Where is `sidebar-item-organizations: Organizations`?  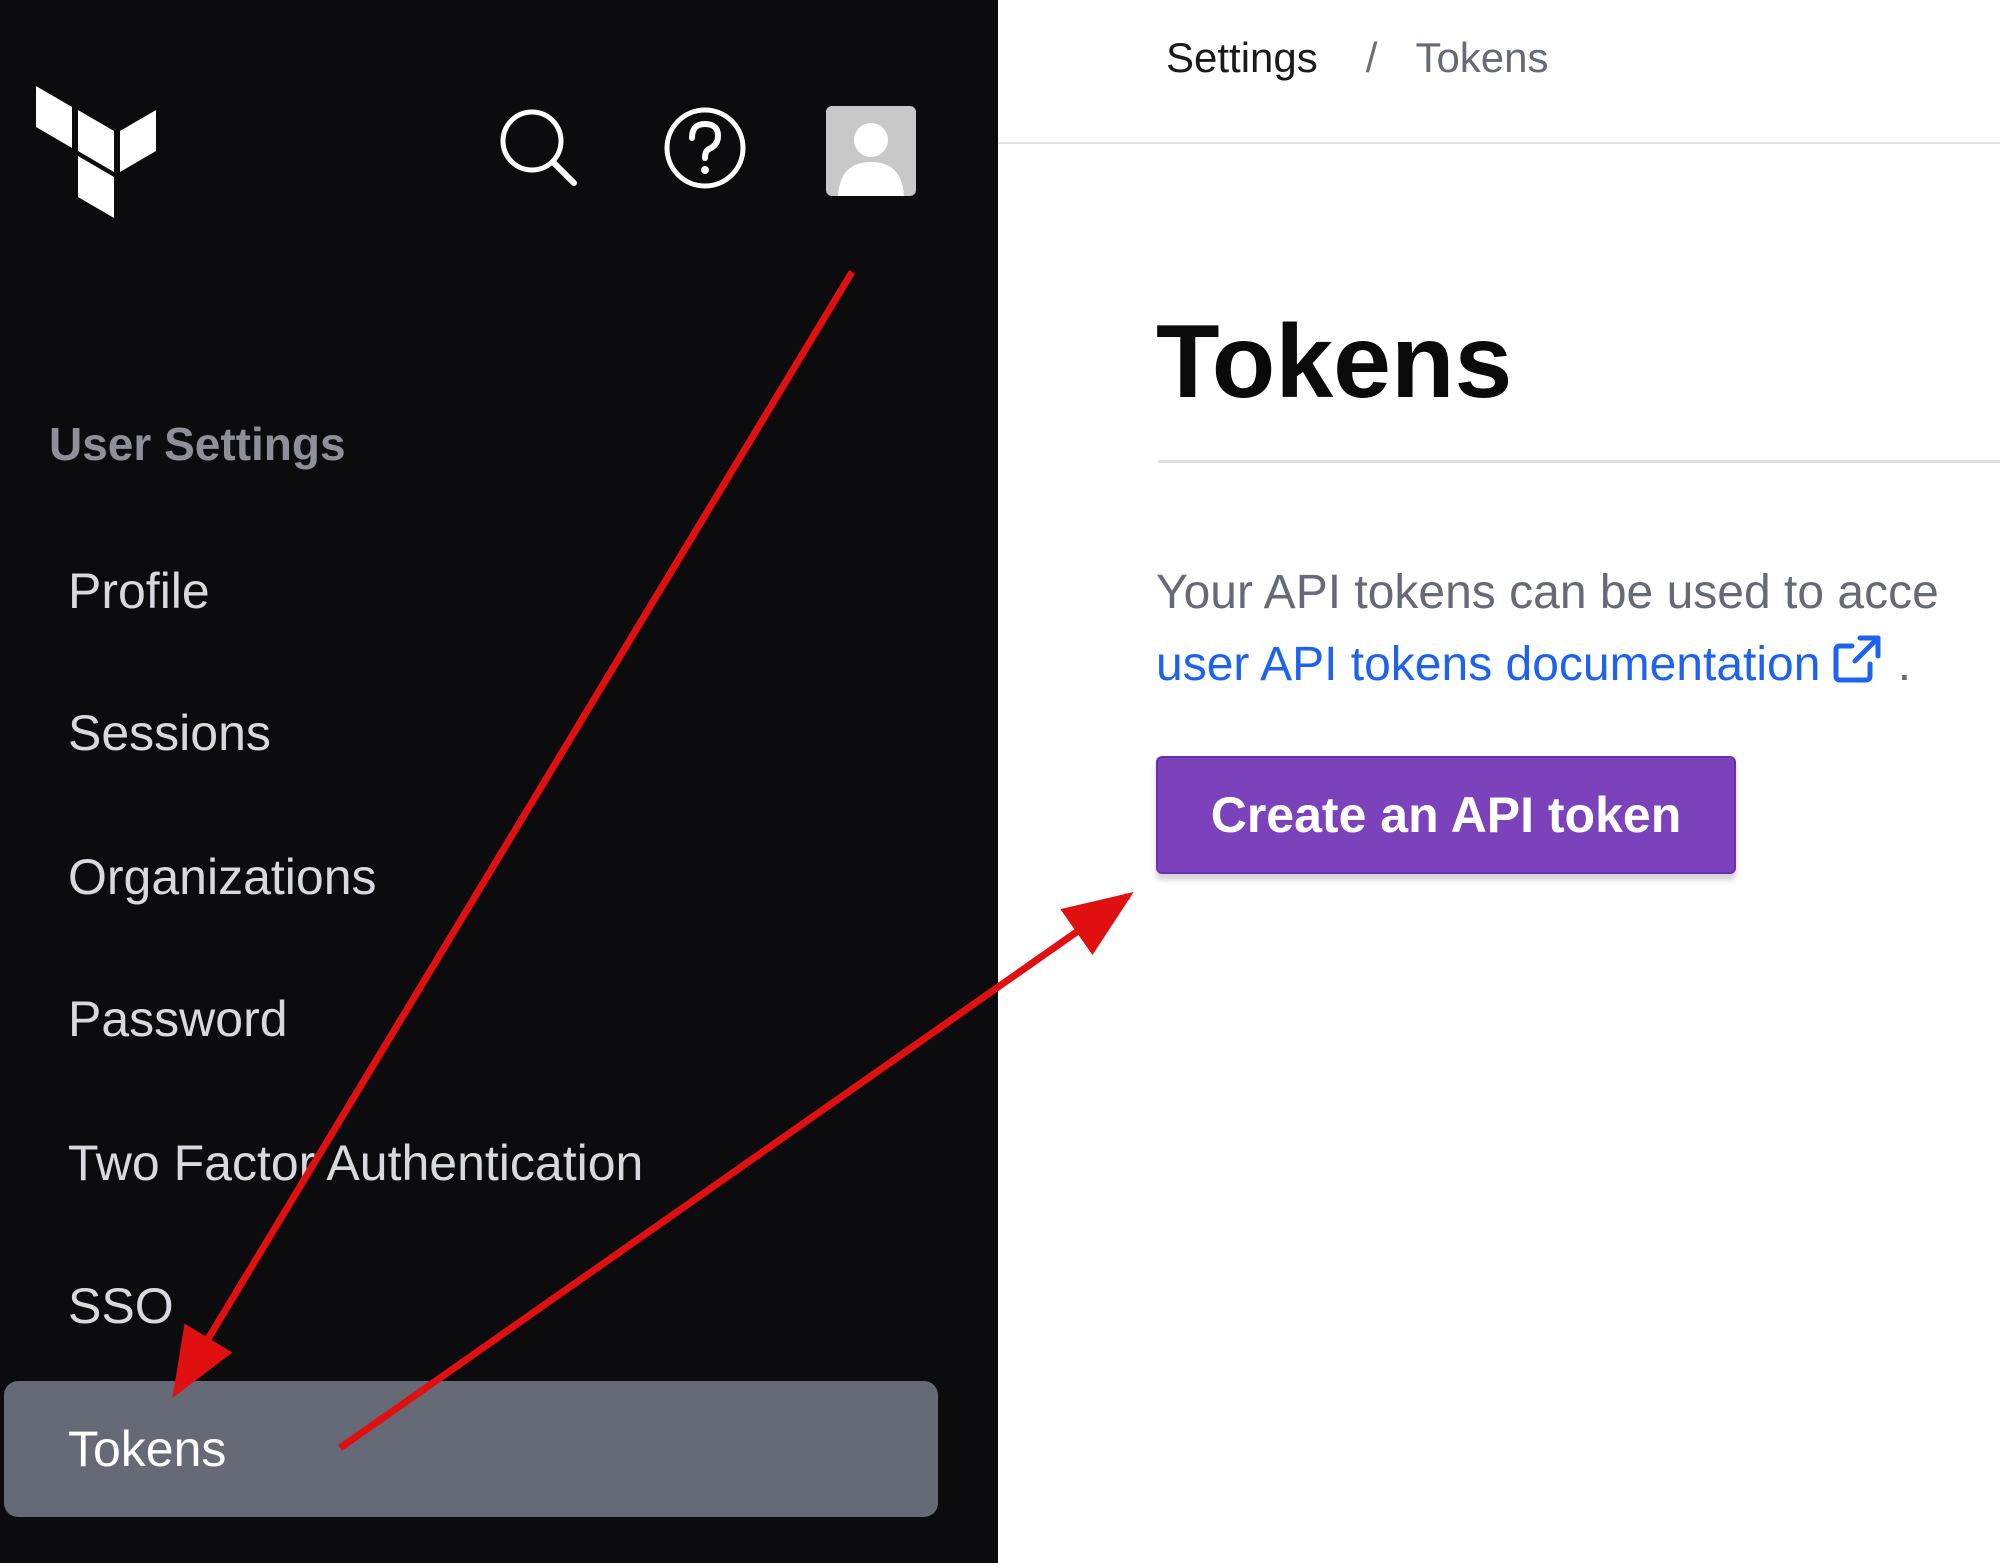 sidebar-item-organizations: Organizations is located at coordinates (471, 877).